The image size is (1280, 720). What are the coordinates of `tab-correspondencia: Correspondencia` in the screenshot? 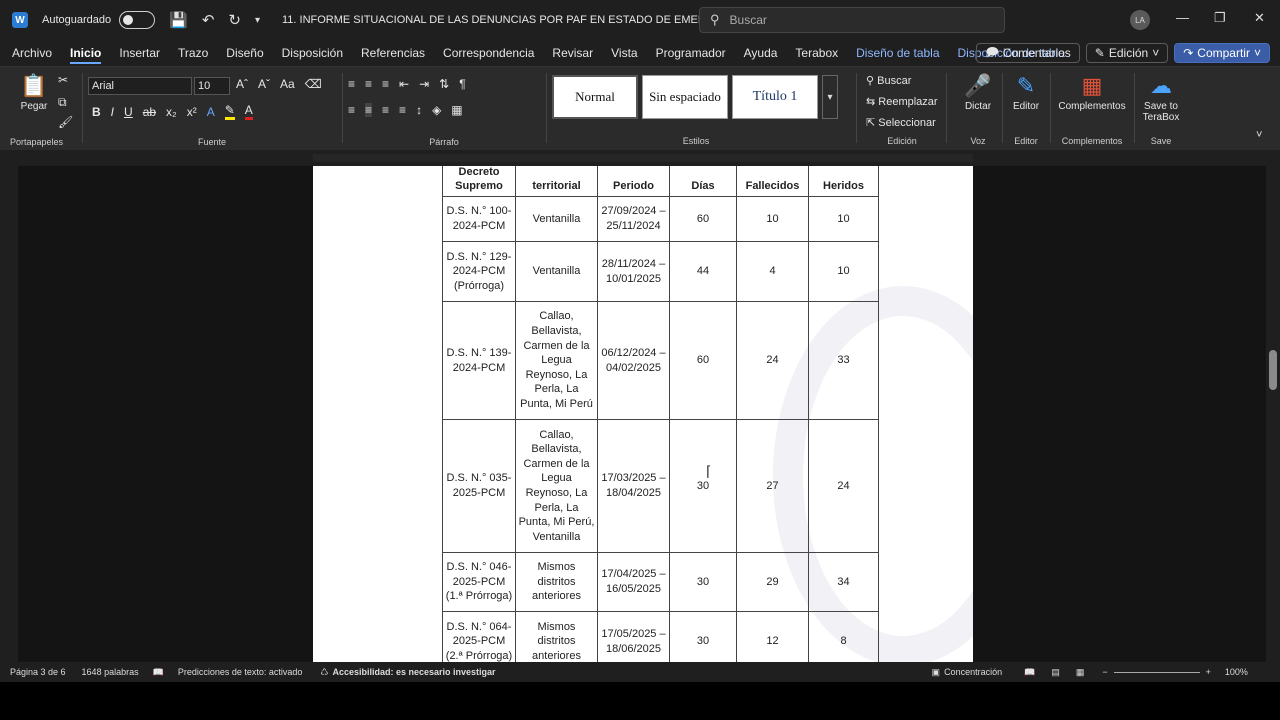 It's located at (488, 53).